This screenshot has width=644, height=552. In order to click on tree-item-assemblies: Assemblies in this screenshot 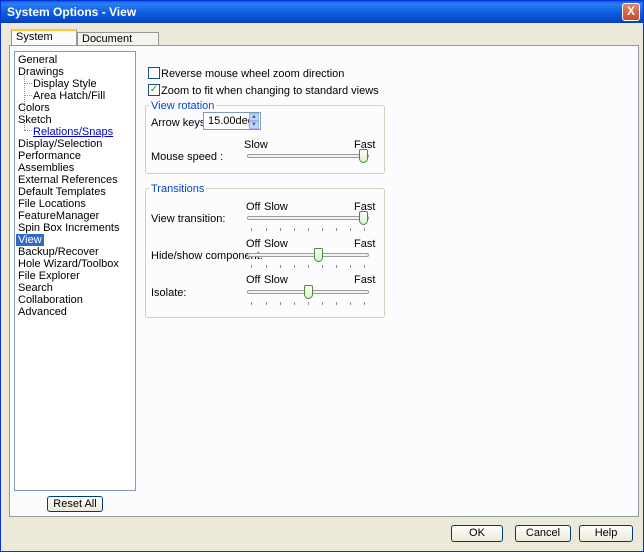, I will do `click(46, 168)`.